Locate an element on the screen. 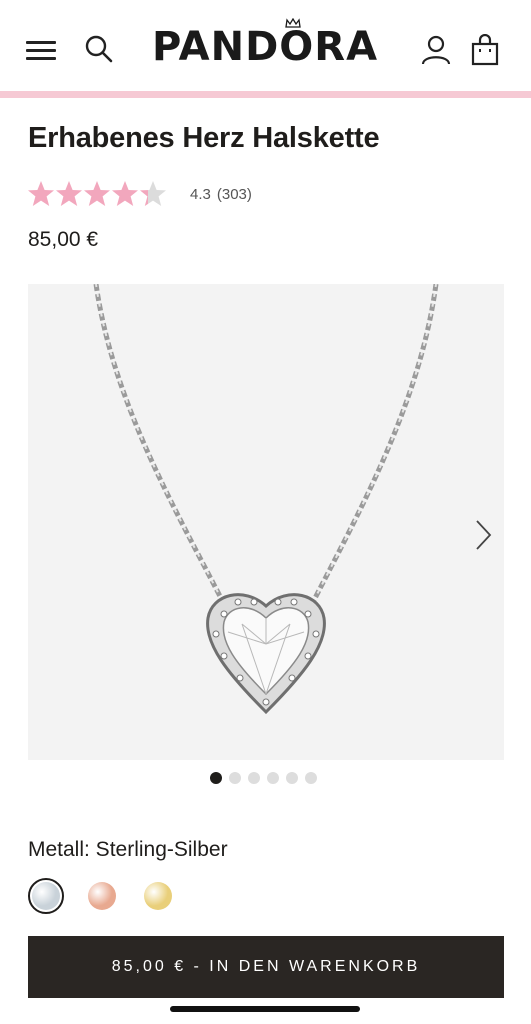 Image resolution: width=531 pixels, height=1024 pixels. product-title: Erhabenes Herz Halskette is located at coordinates (204, 138).